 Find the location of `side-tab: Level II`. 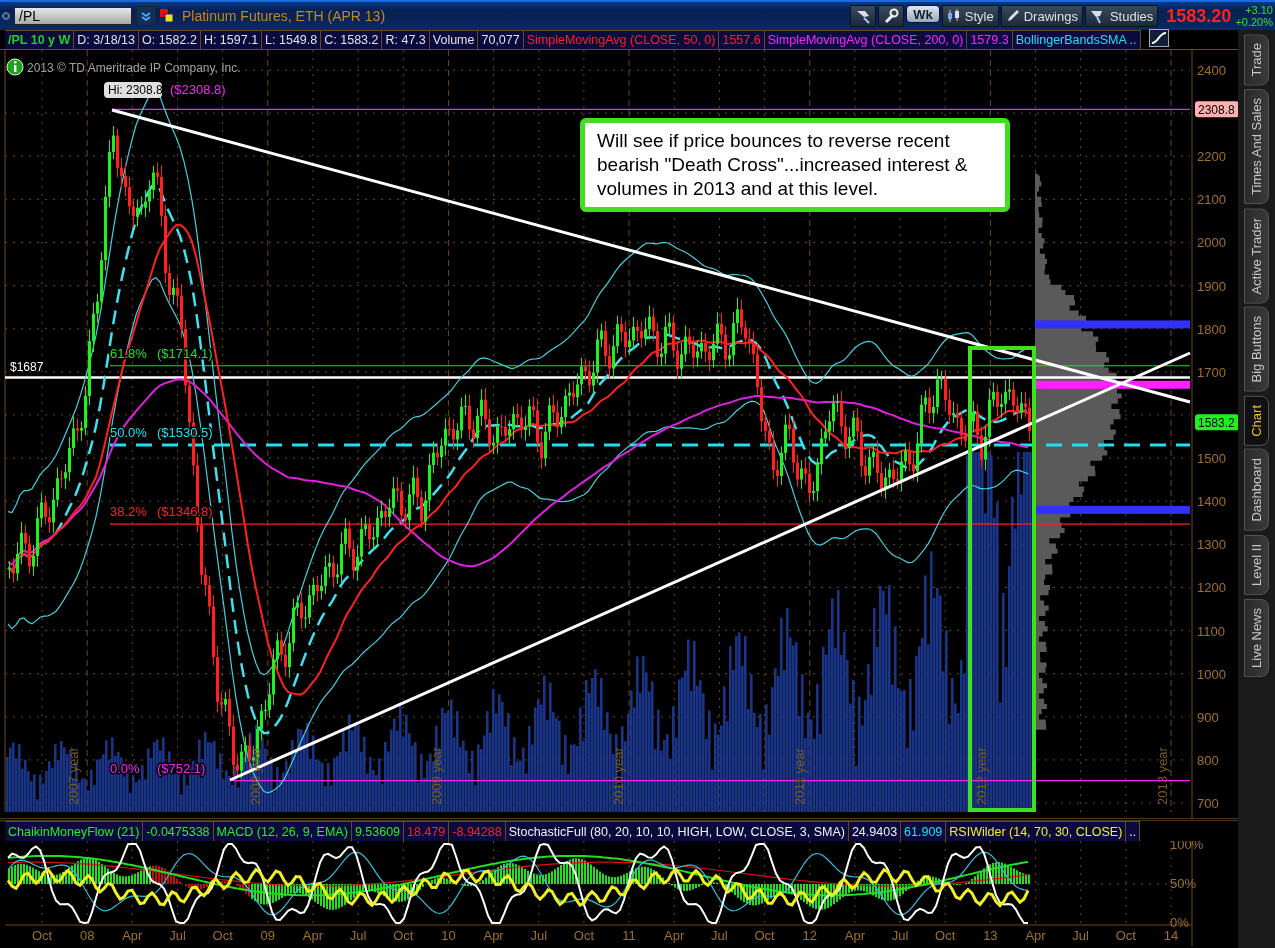

side-tab: Level II is located at coordinates (1256, 565).